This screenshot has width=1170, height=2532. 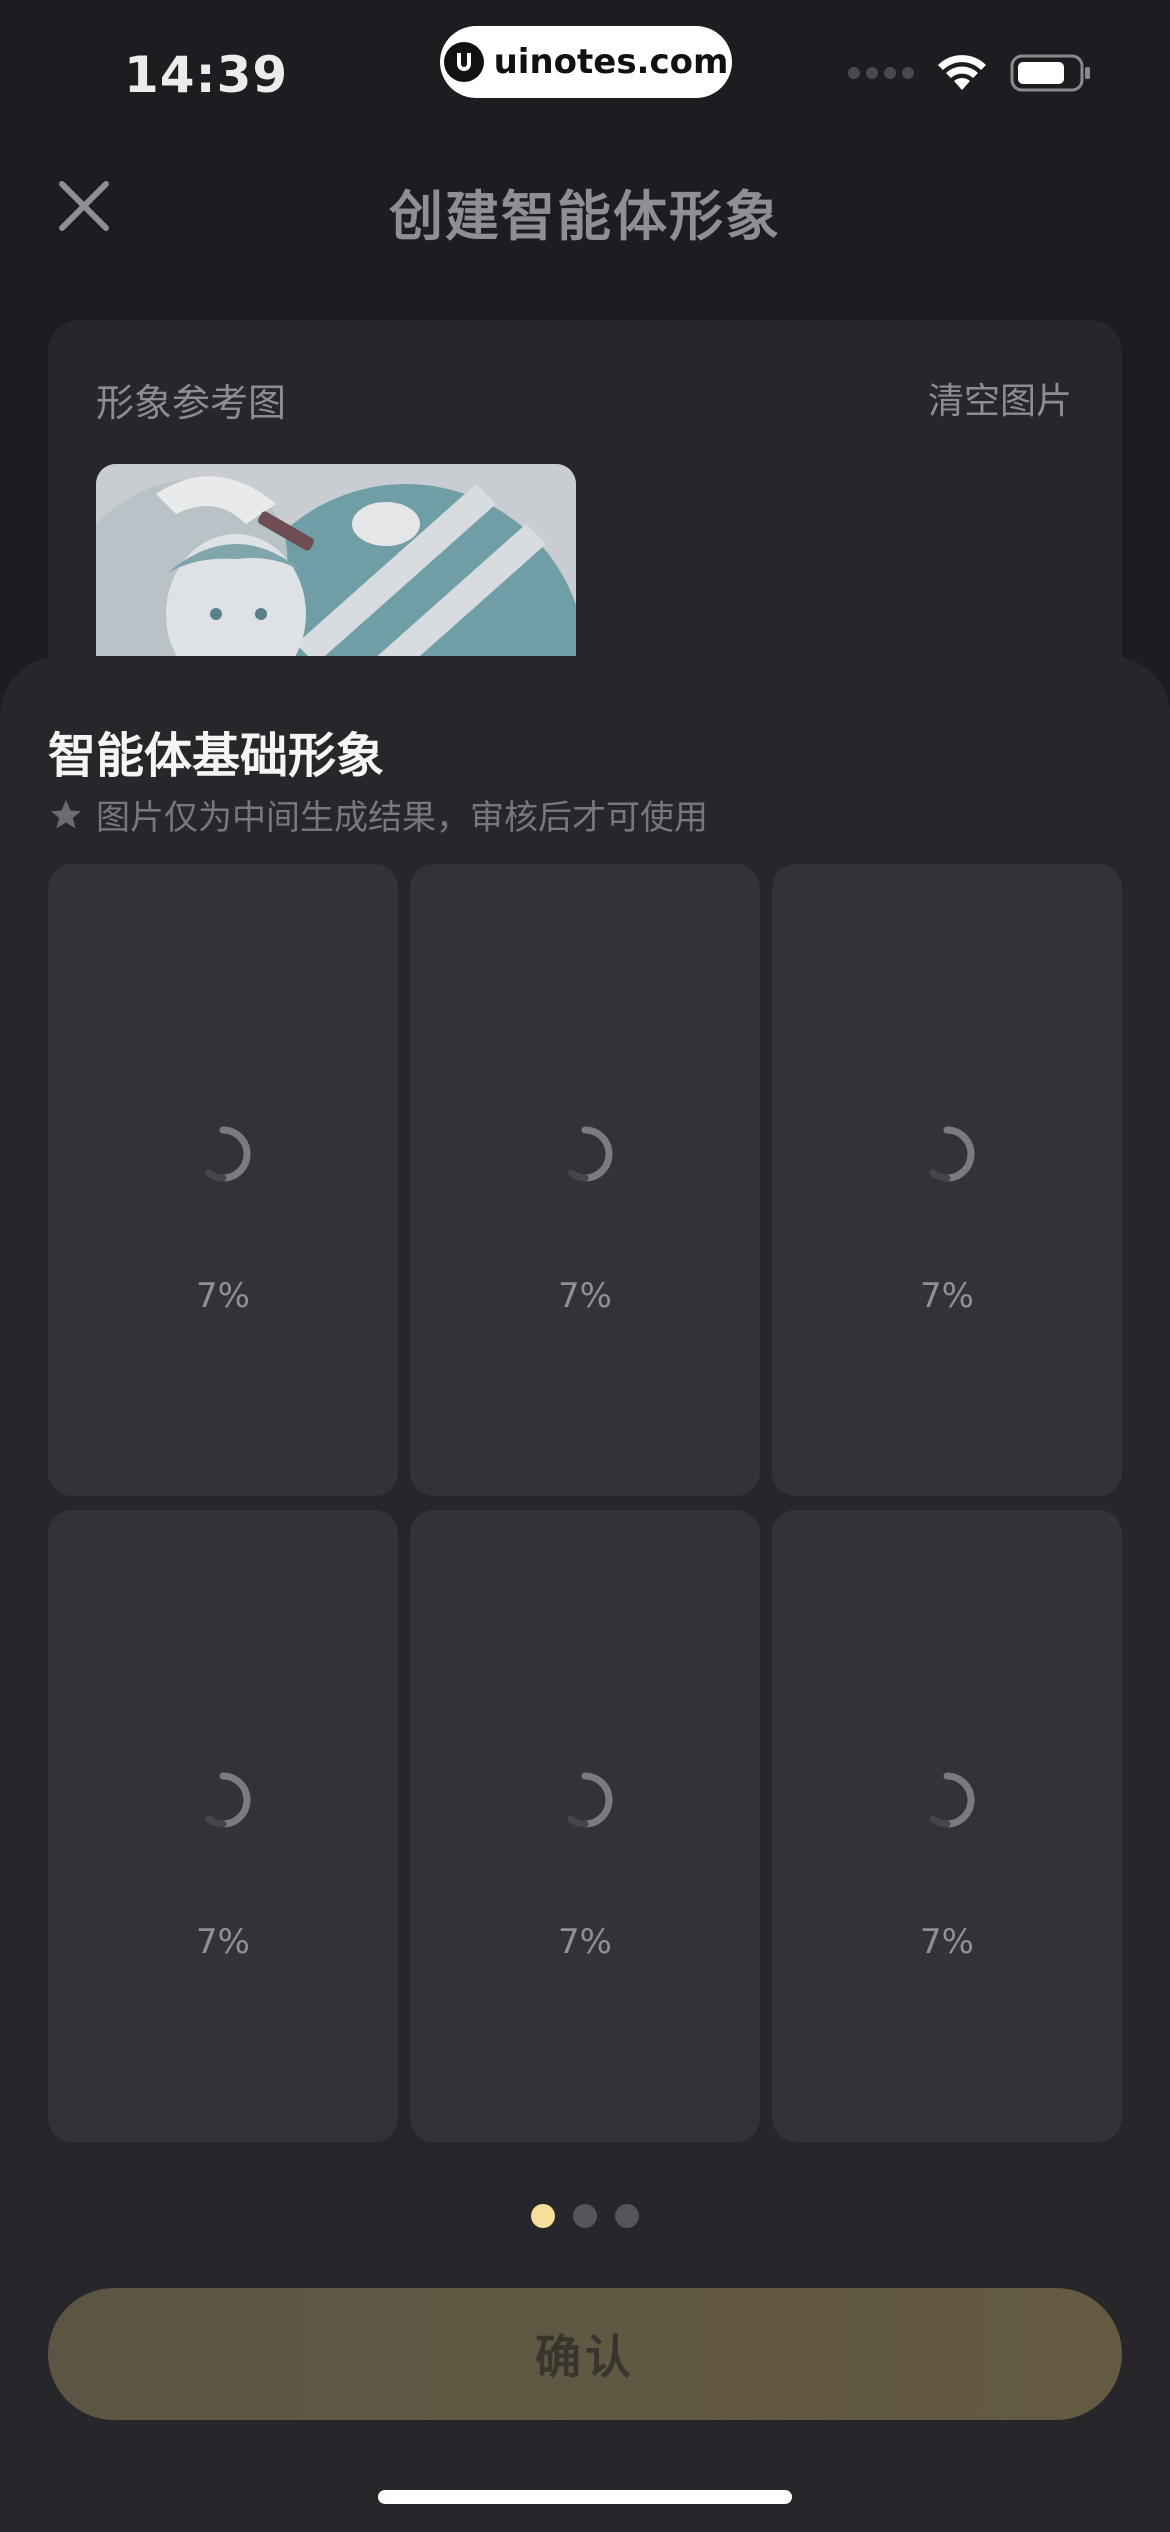 I want to click on star-icon, so click(x=66, y=813).